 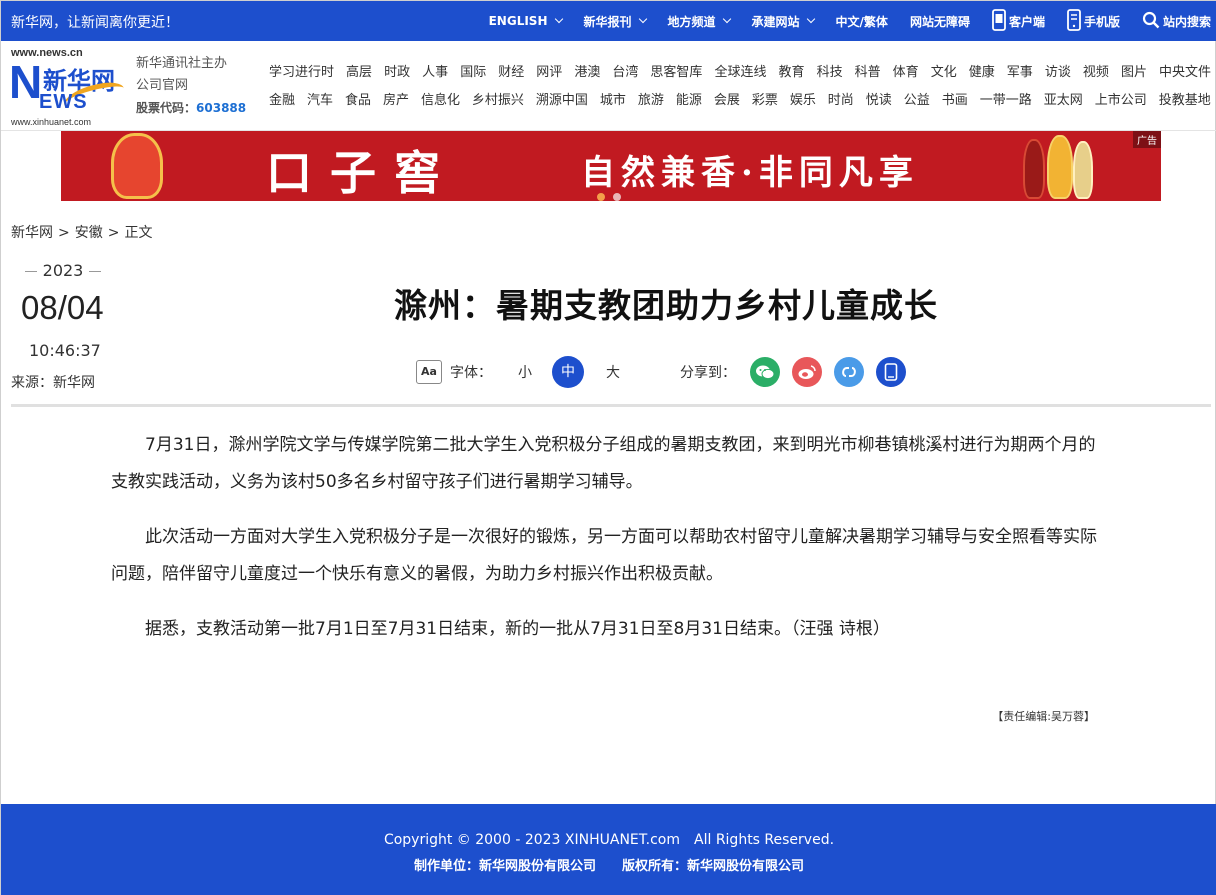 I want to click on channel-link: 财经, so click(x=511, y=76).